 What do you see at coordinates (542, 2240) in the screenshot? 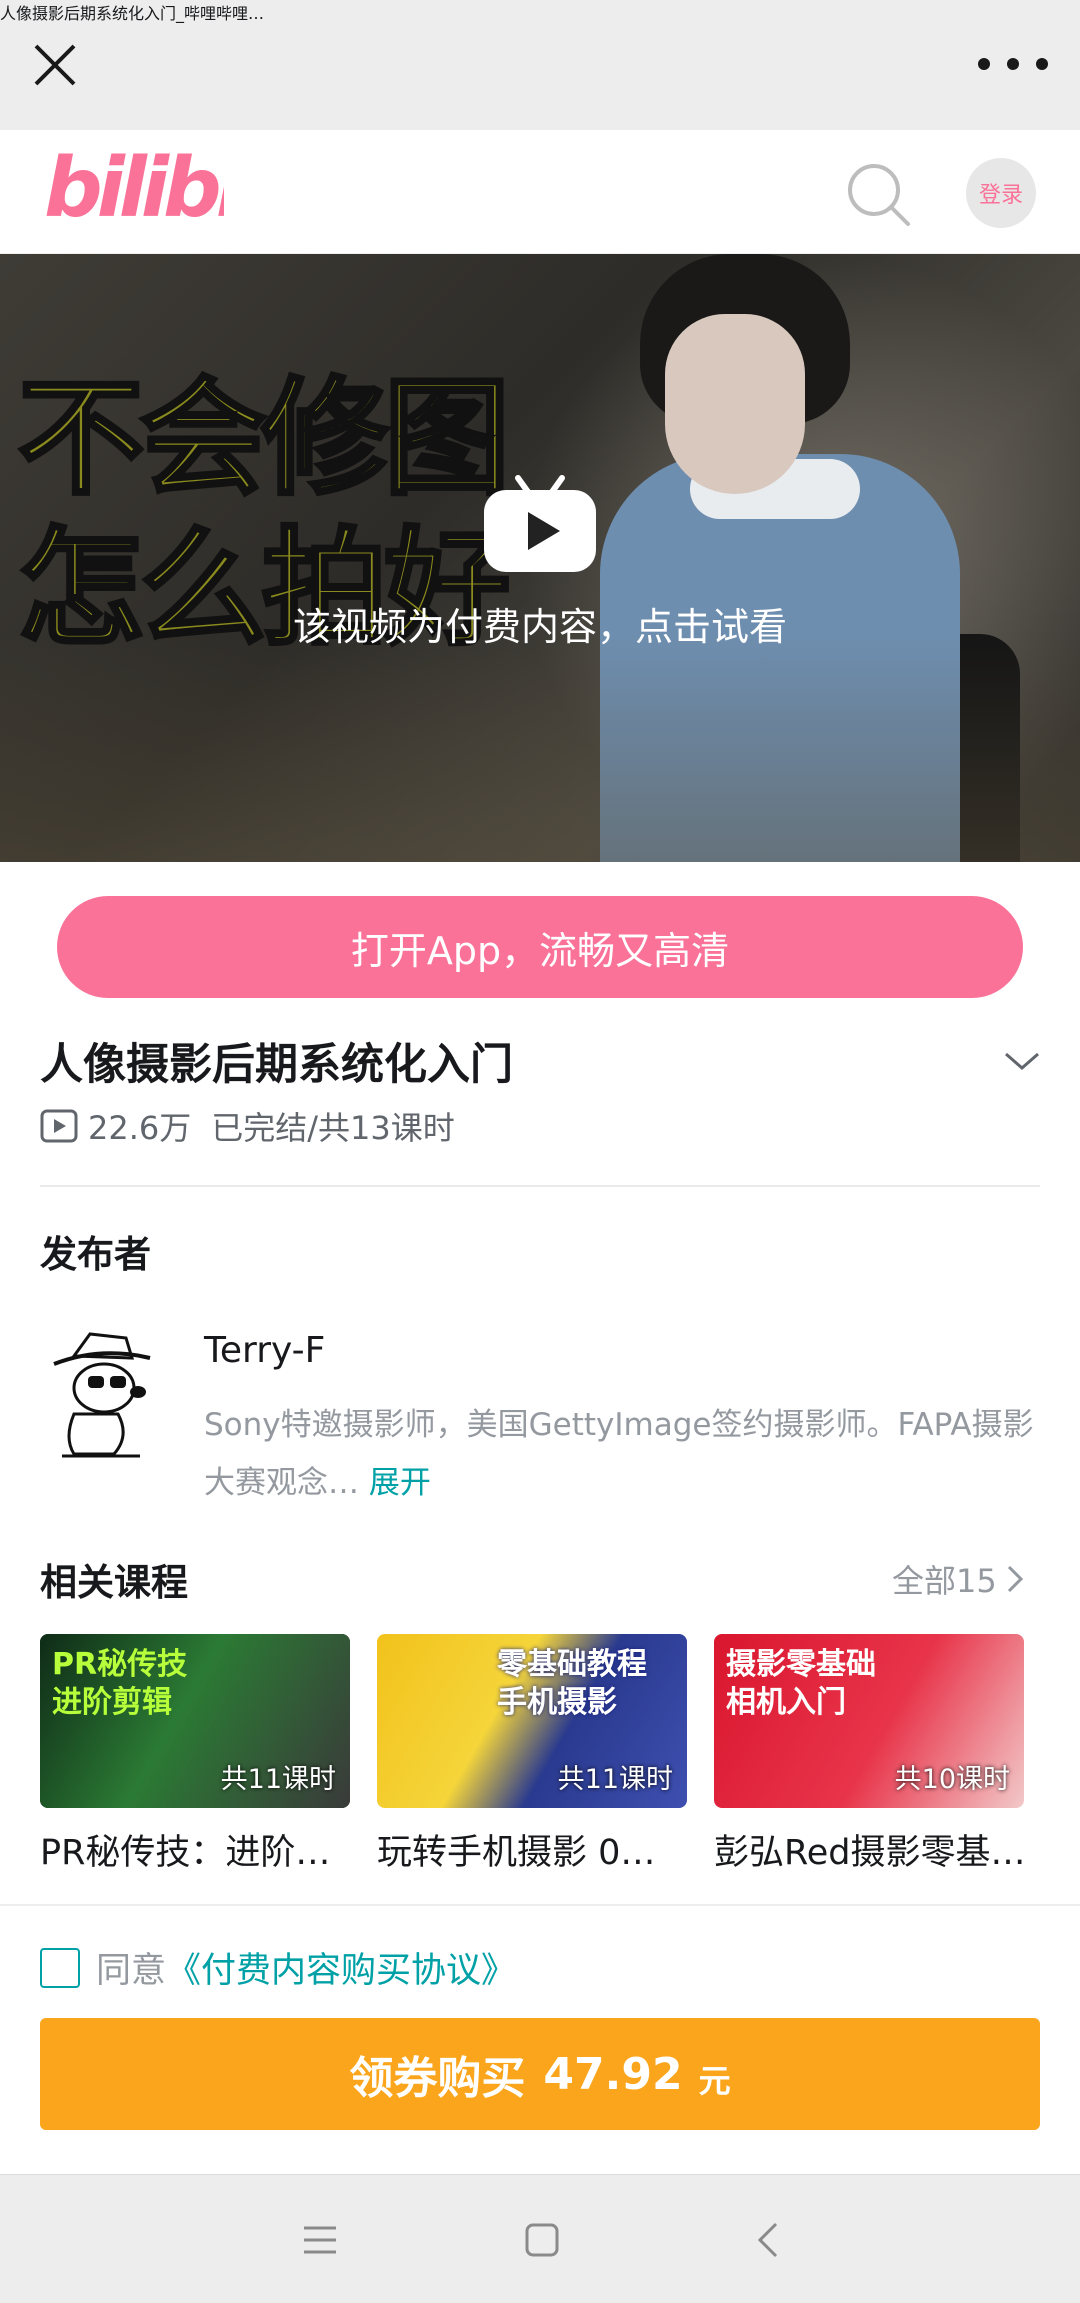
I see `home-icon` at bounding box center [542, 2240].